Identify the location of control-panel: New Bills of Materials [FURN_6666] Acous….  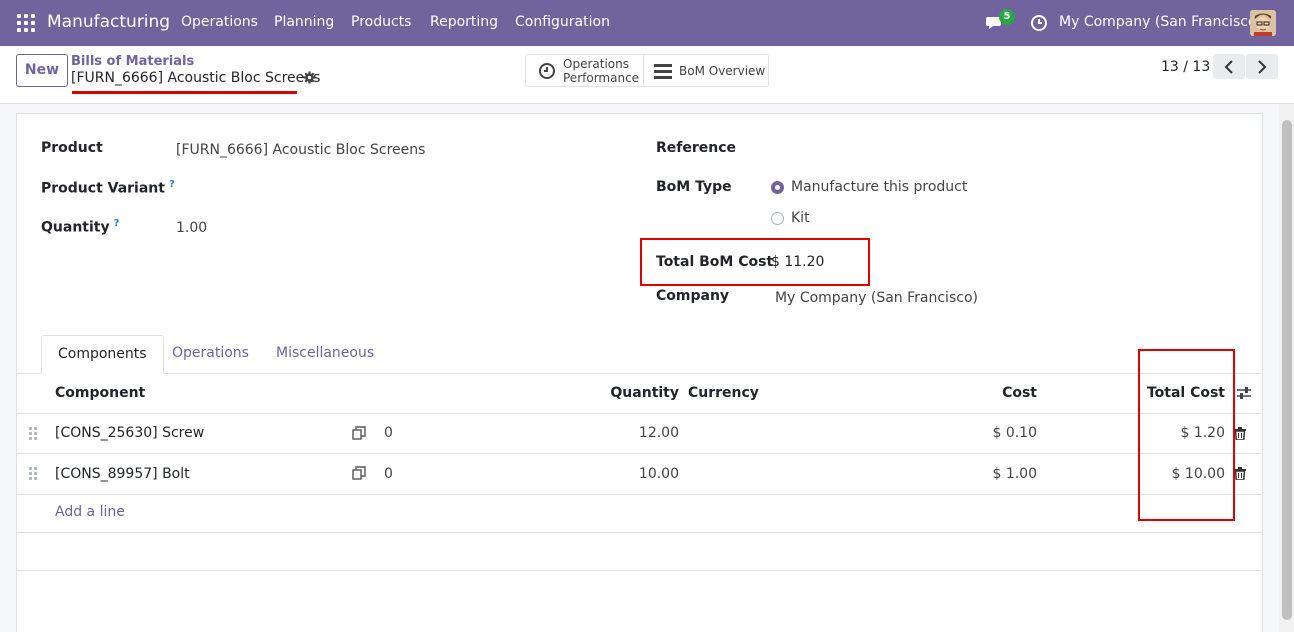
(647, 75).